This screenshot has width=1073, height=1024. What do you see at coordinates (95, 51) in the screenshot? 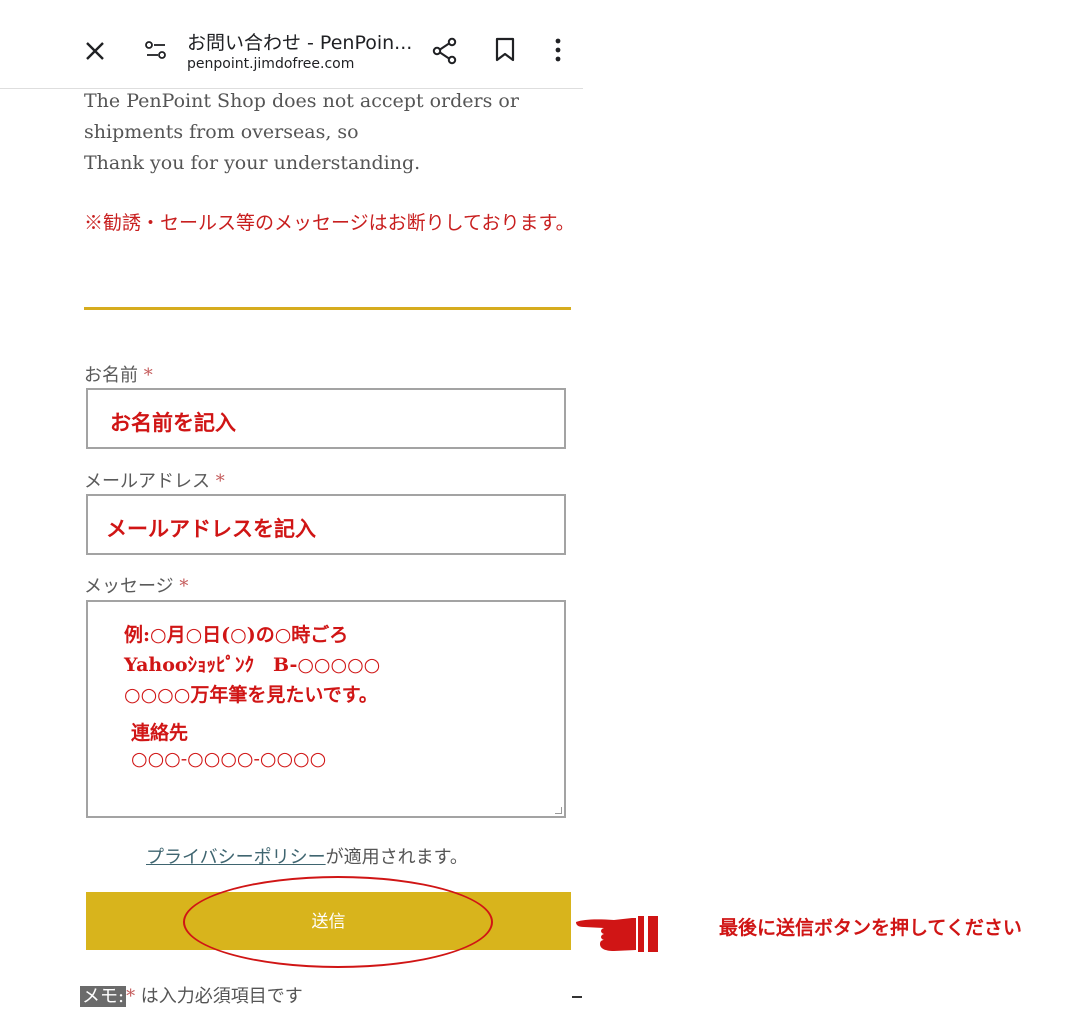
I see `close-icon` at bounding box center [95, 51].